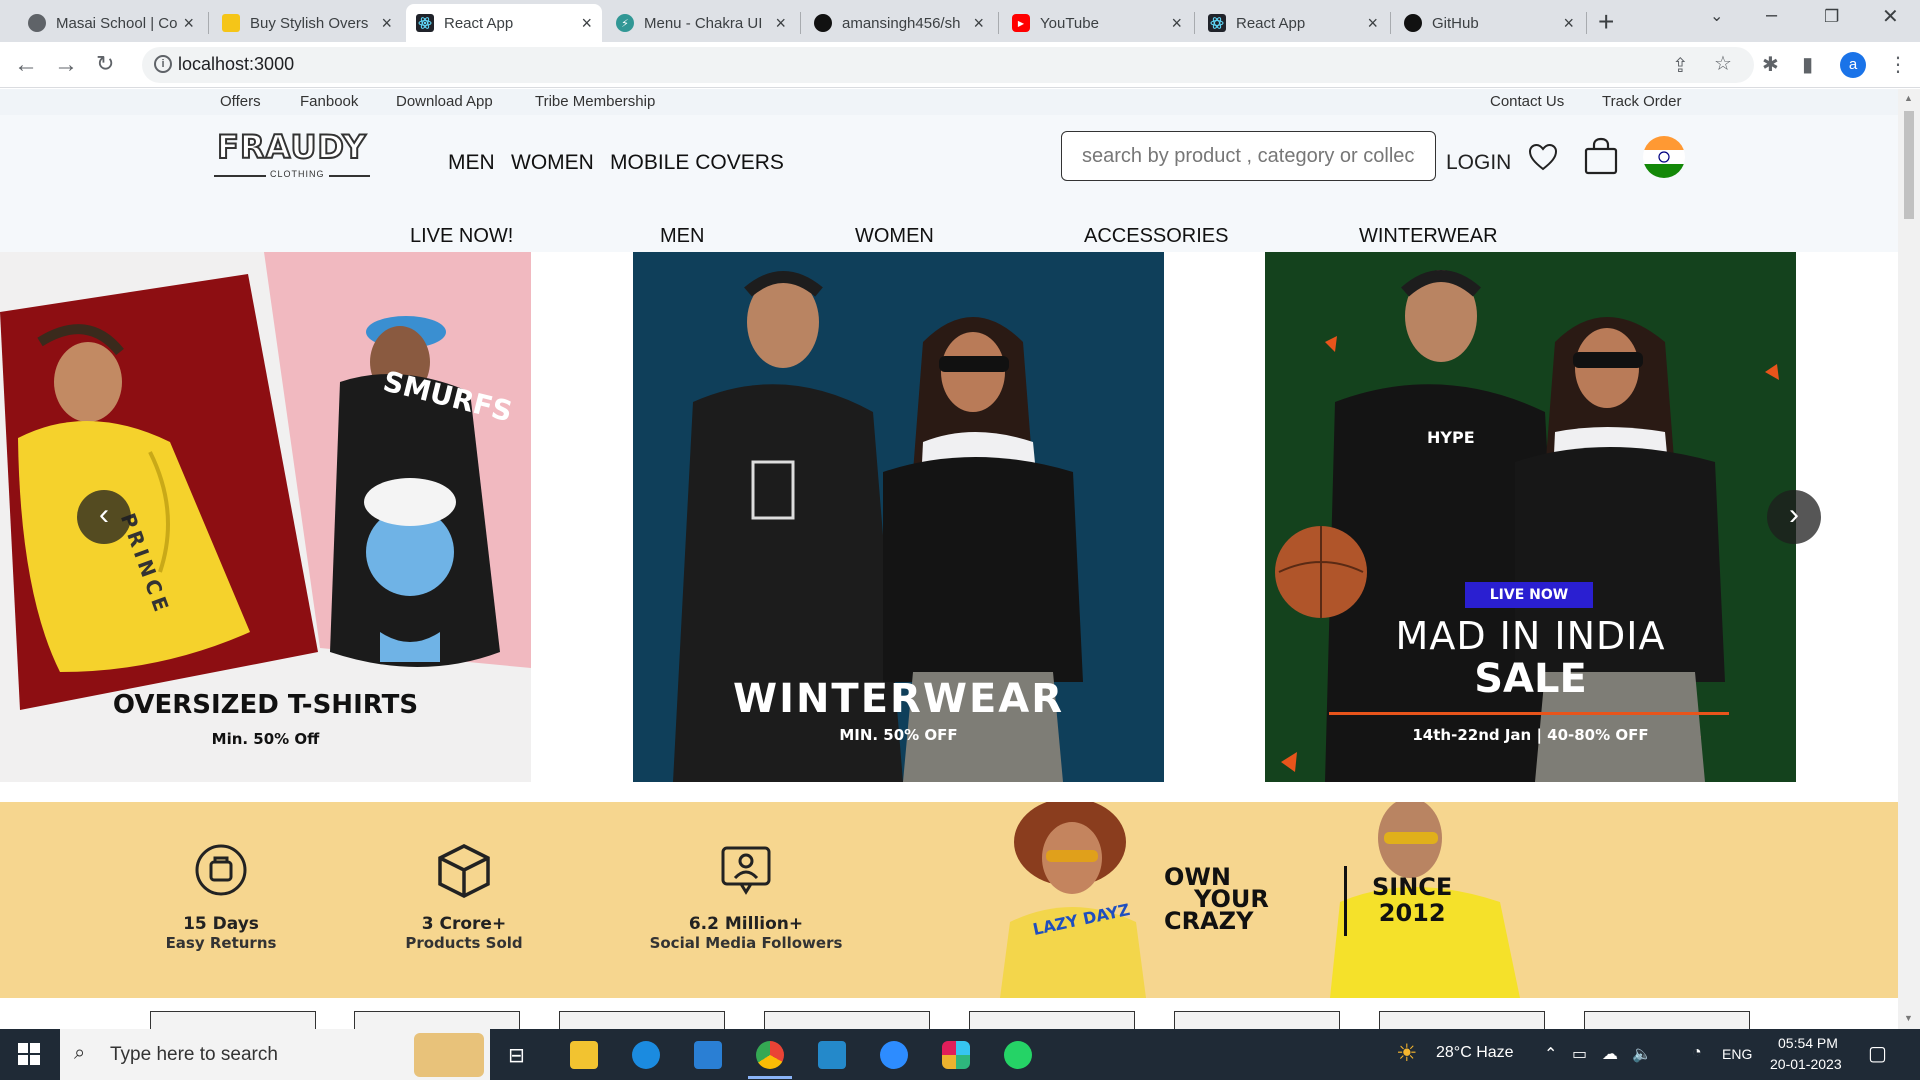 The height and width of the screenshot is (1080, 1920). Describe the element at coordinates (1908, 98) in the screenshot. I see `scroll-up-icon: ▲` at that location.